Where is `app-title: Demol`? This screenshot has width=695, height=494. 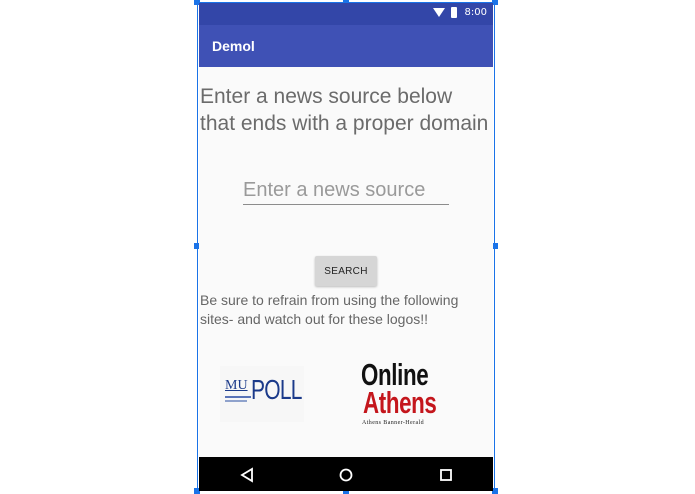
app-title: Demol is located at coordinates (233, 46).